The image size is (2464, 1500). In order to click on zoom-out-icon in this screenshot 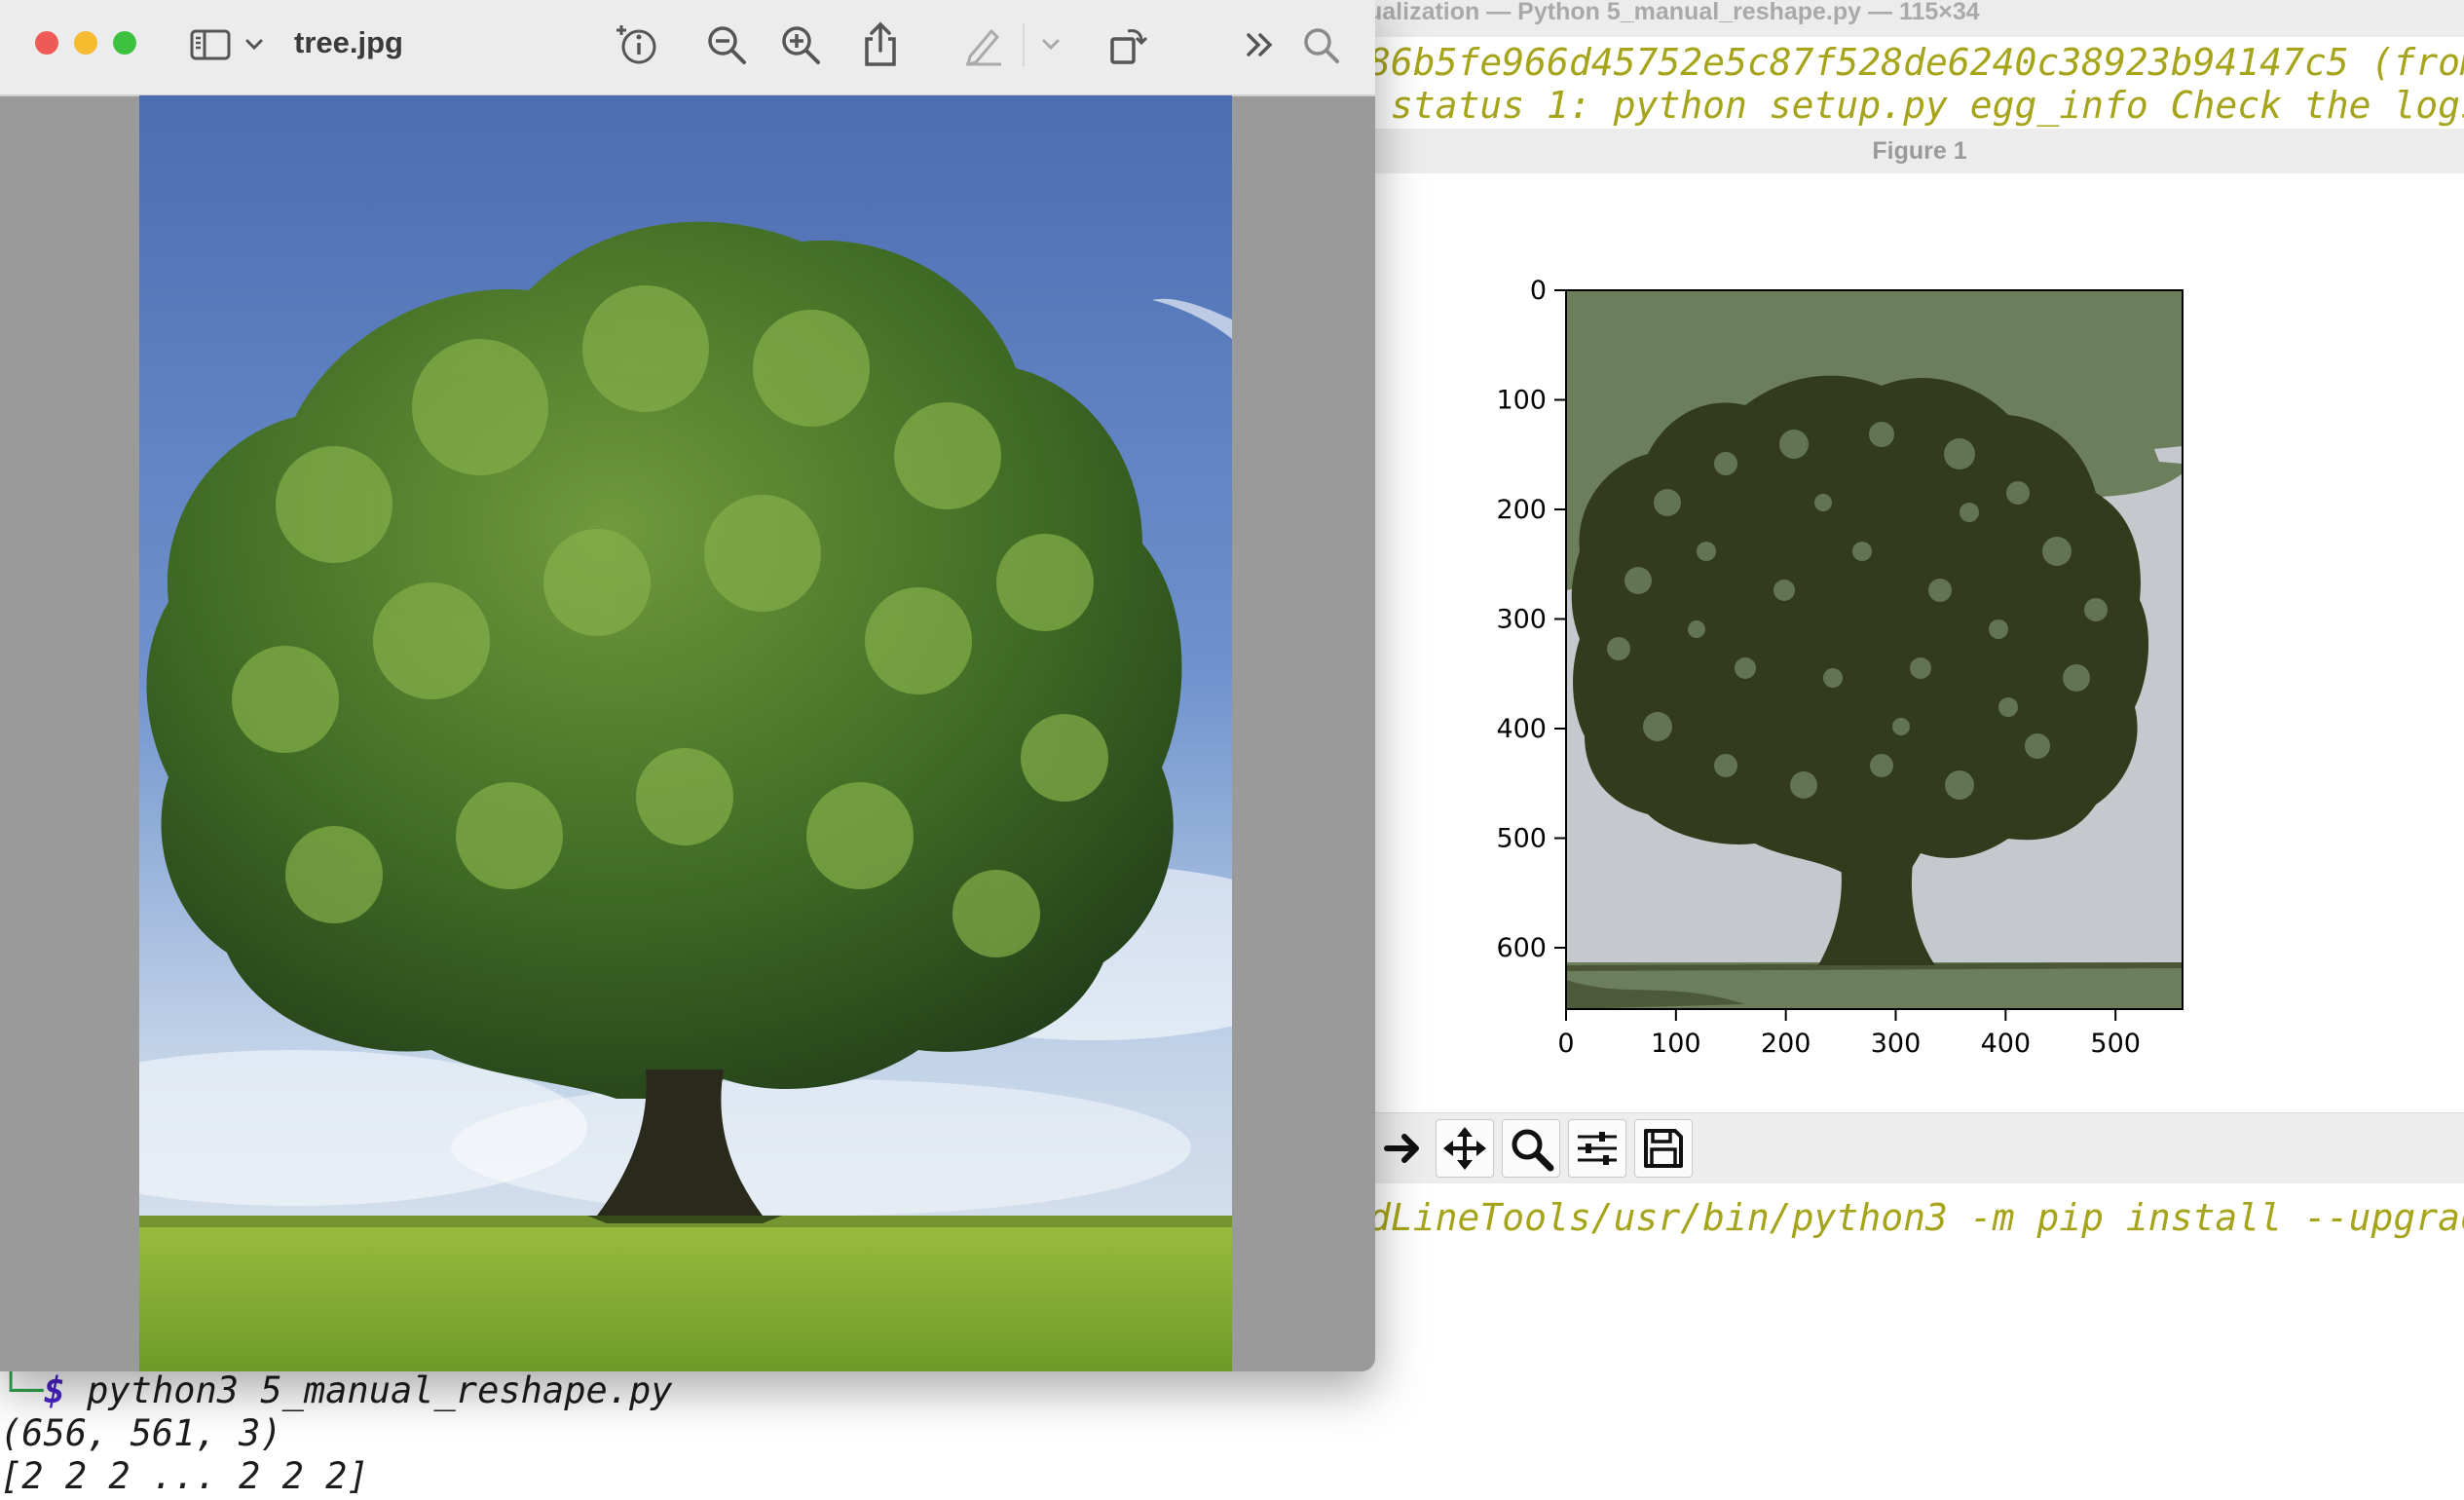, I will do `click(727, 45)`.